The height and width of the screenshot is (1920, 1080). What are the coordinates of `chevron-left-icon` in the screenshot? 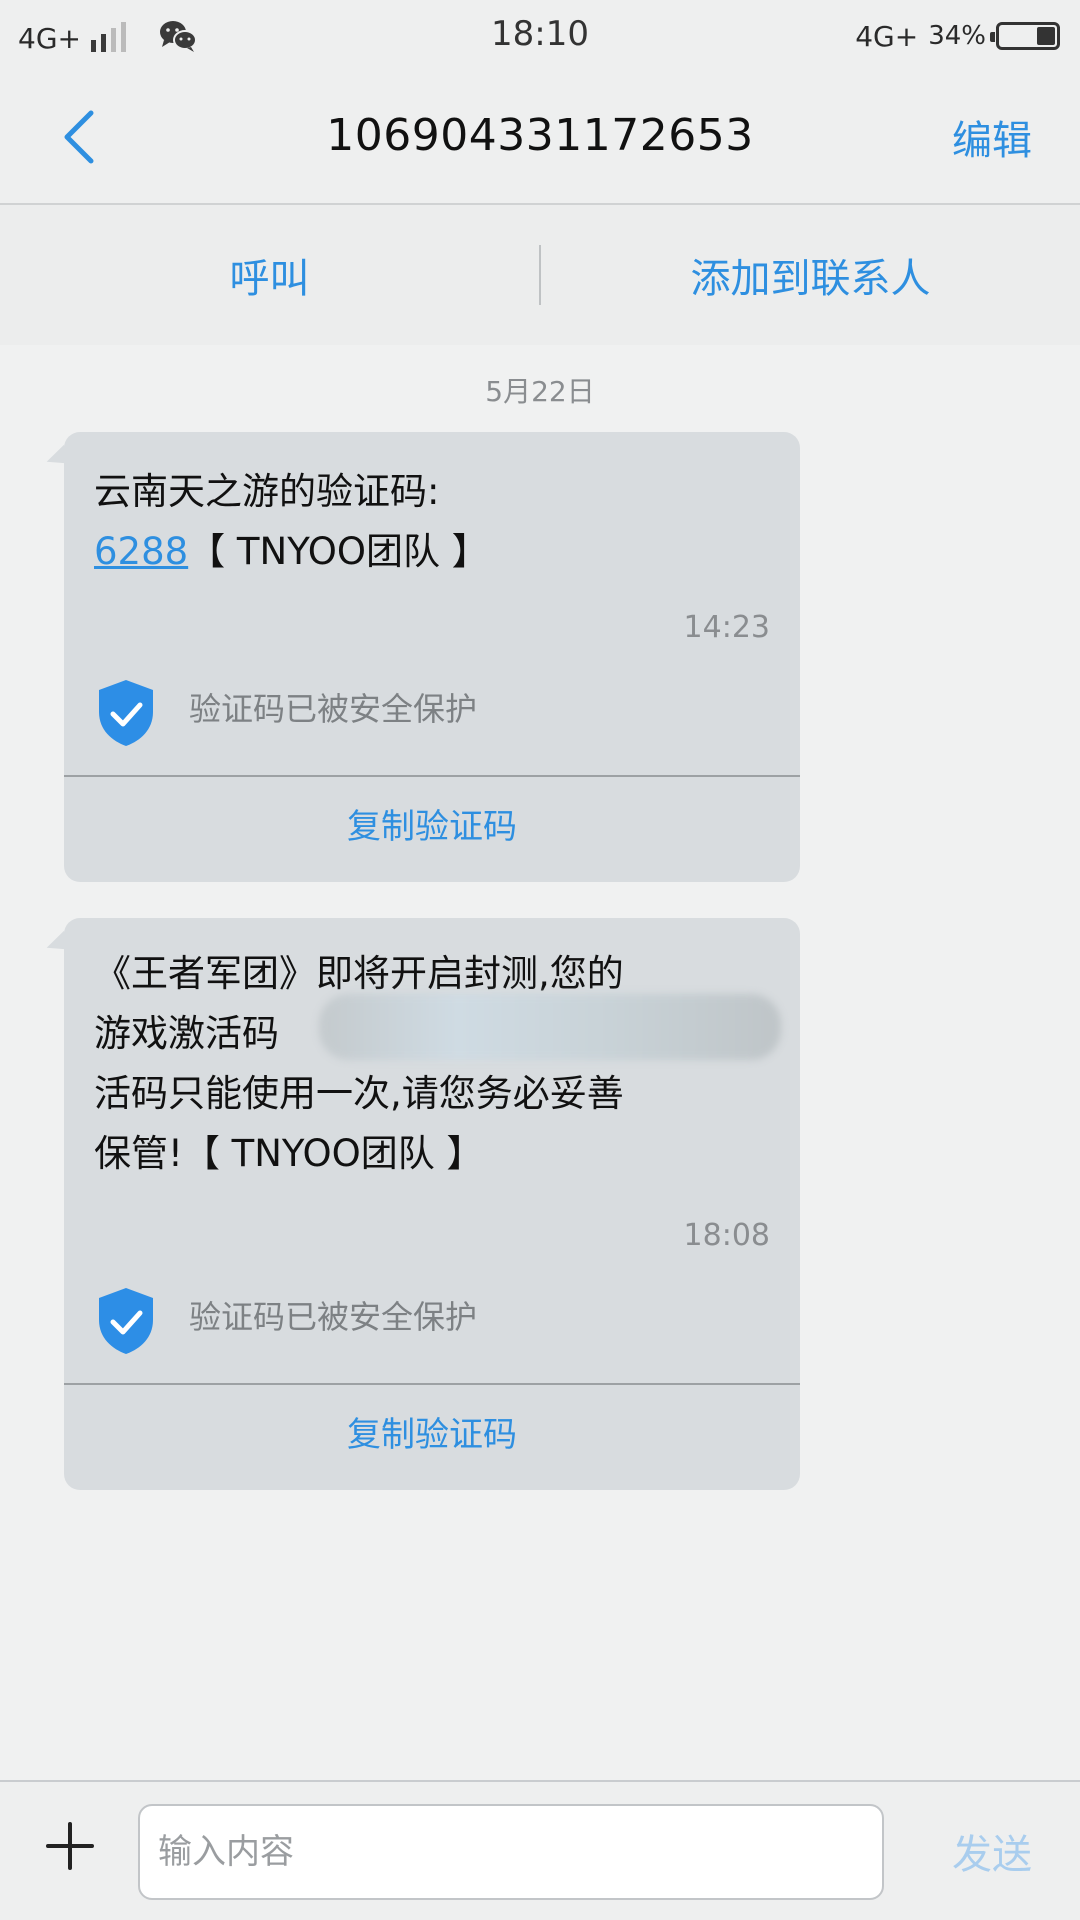 It's located at (79, 137).